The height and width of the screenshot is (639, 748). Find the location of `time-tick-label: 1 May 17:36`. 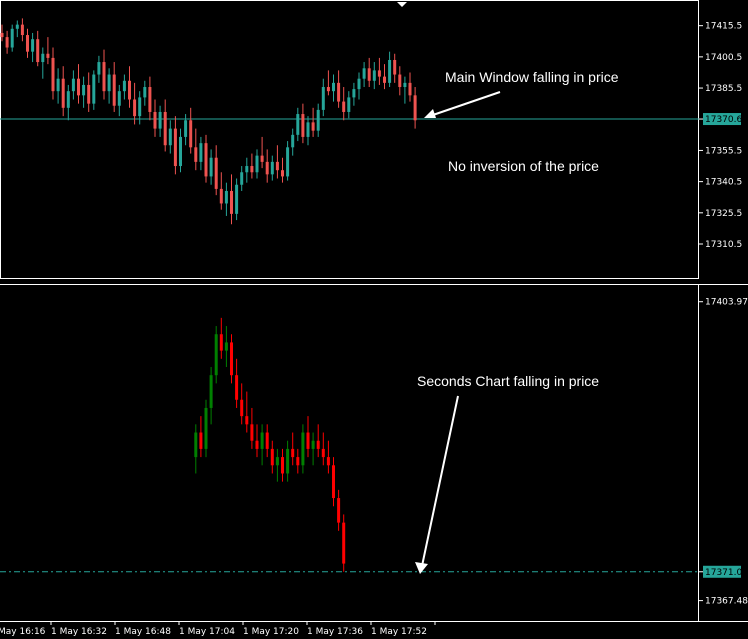

time-tick-label: 1 May 17:36 is located at coordinates (335, 632).